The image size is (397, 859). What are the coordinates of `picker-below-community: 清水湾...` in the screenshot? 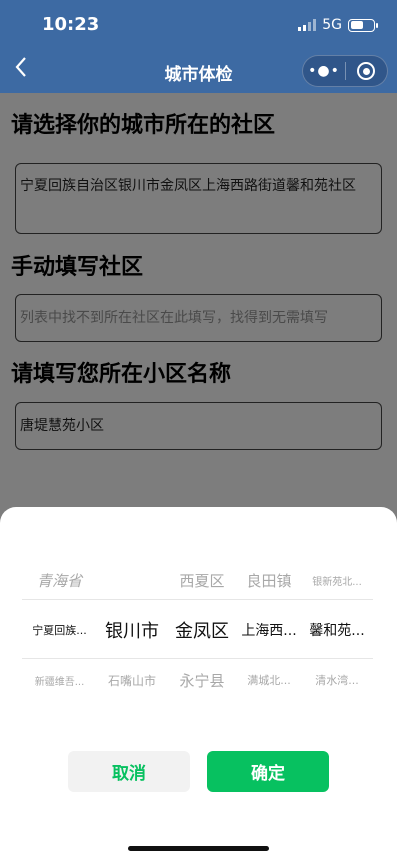 It's located at (337, 680).